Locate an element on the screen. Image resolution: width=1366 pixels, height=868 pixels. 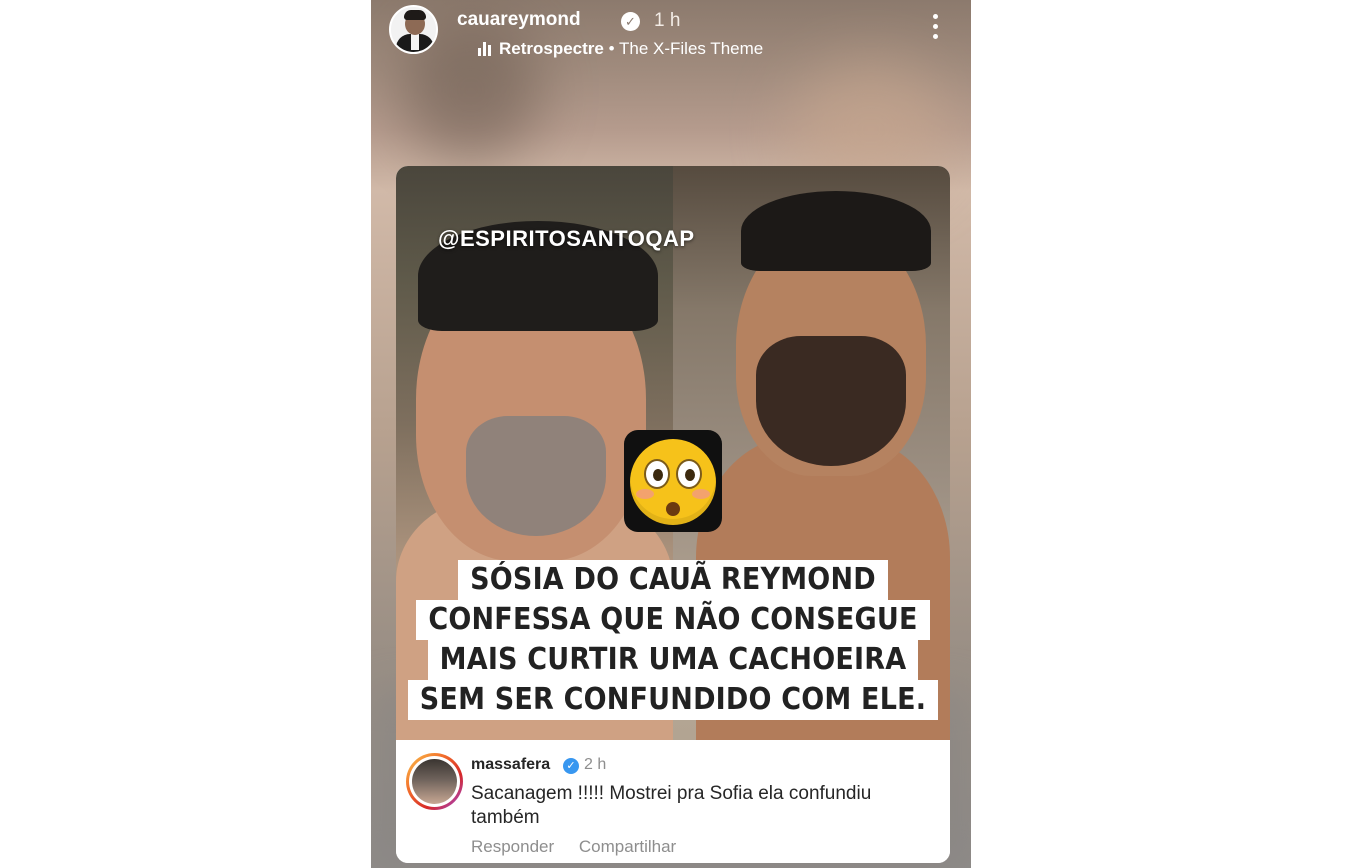
commenter-username: massafera is located at coordinates (510, 765).